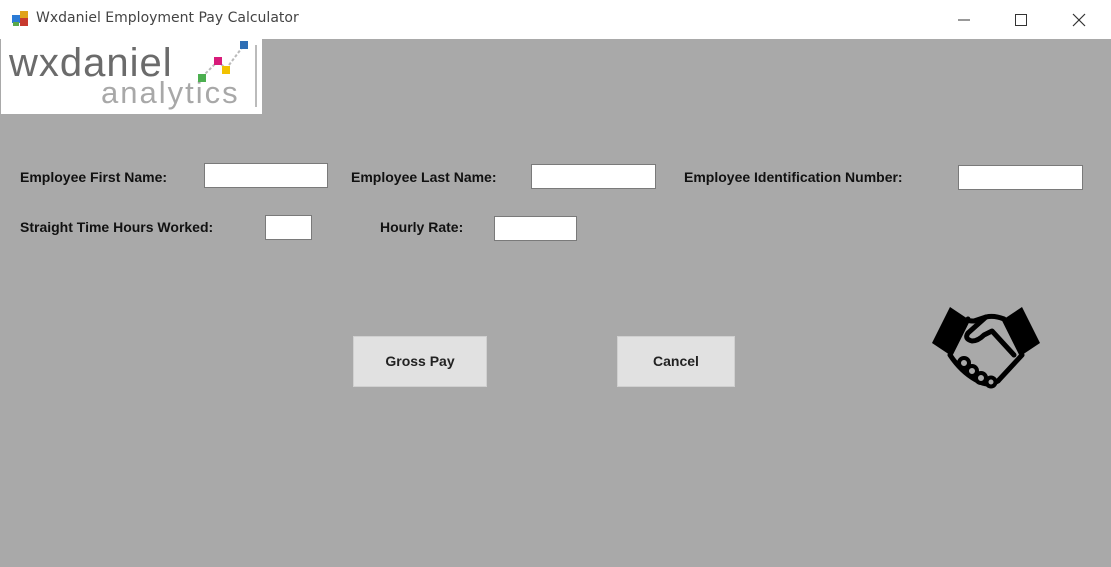  What do you see at coordinates (167, 18) in the screenshot?
I see `window-title: Wxdaniel Employment Pay Calculator` at bounding box center [167, 18].